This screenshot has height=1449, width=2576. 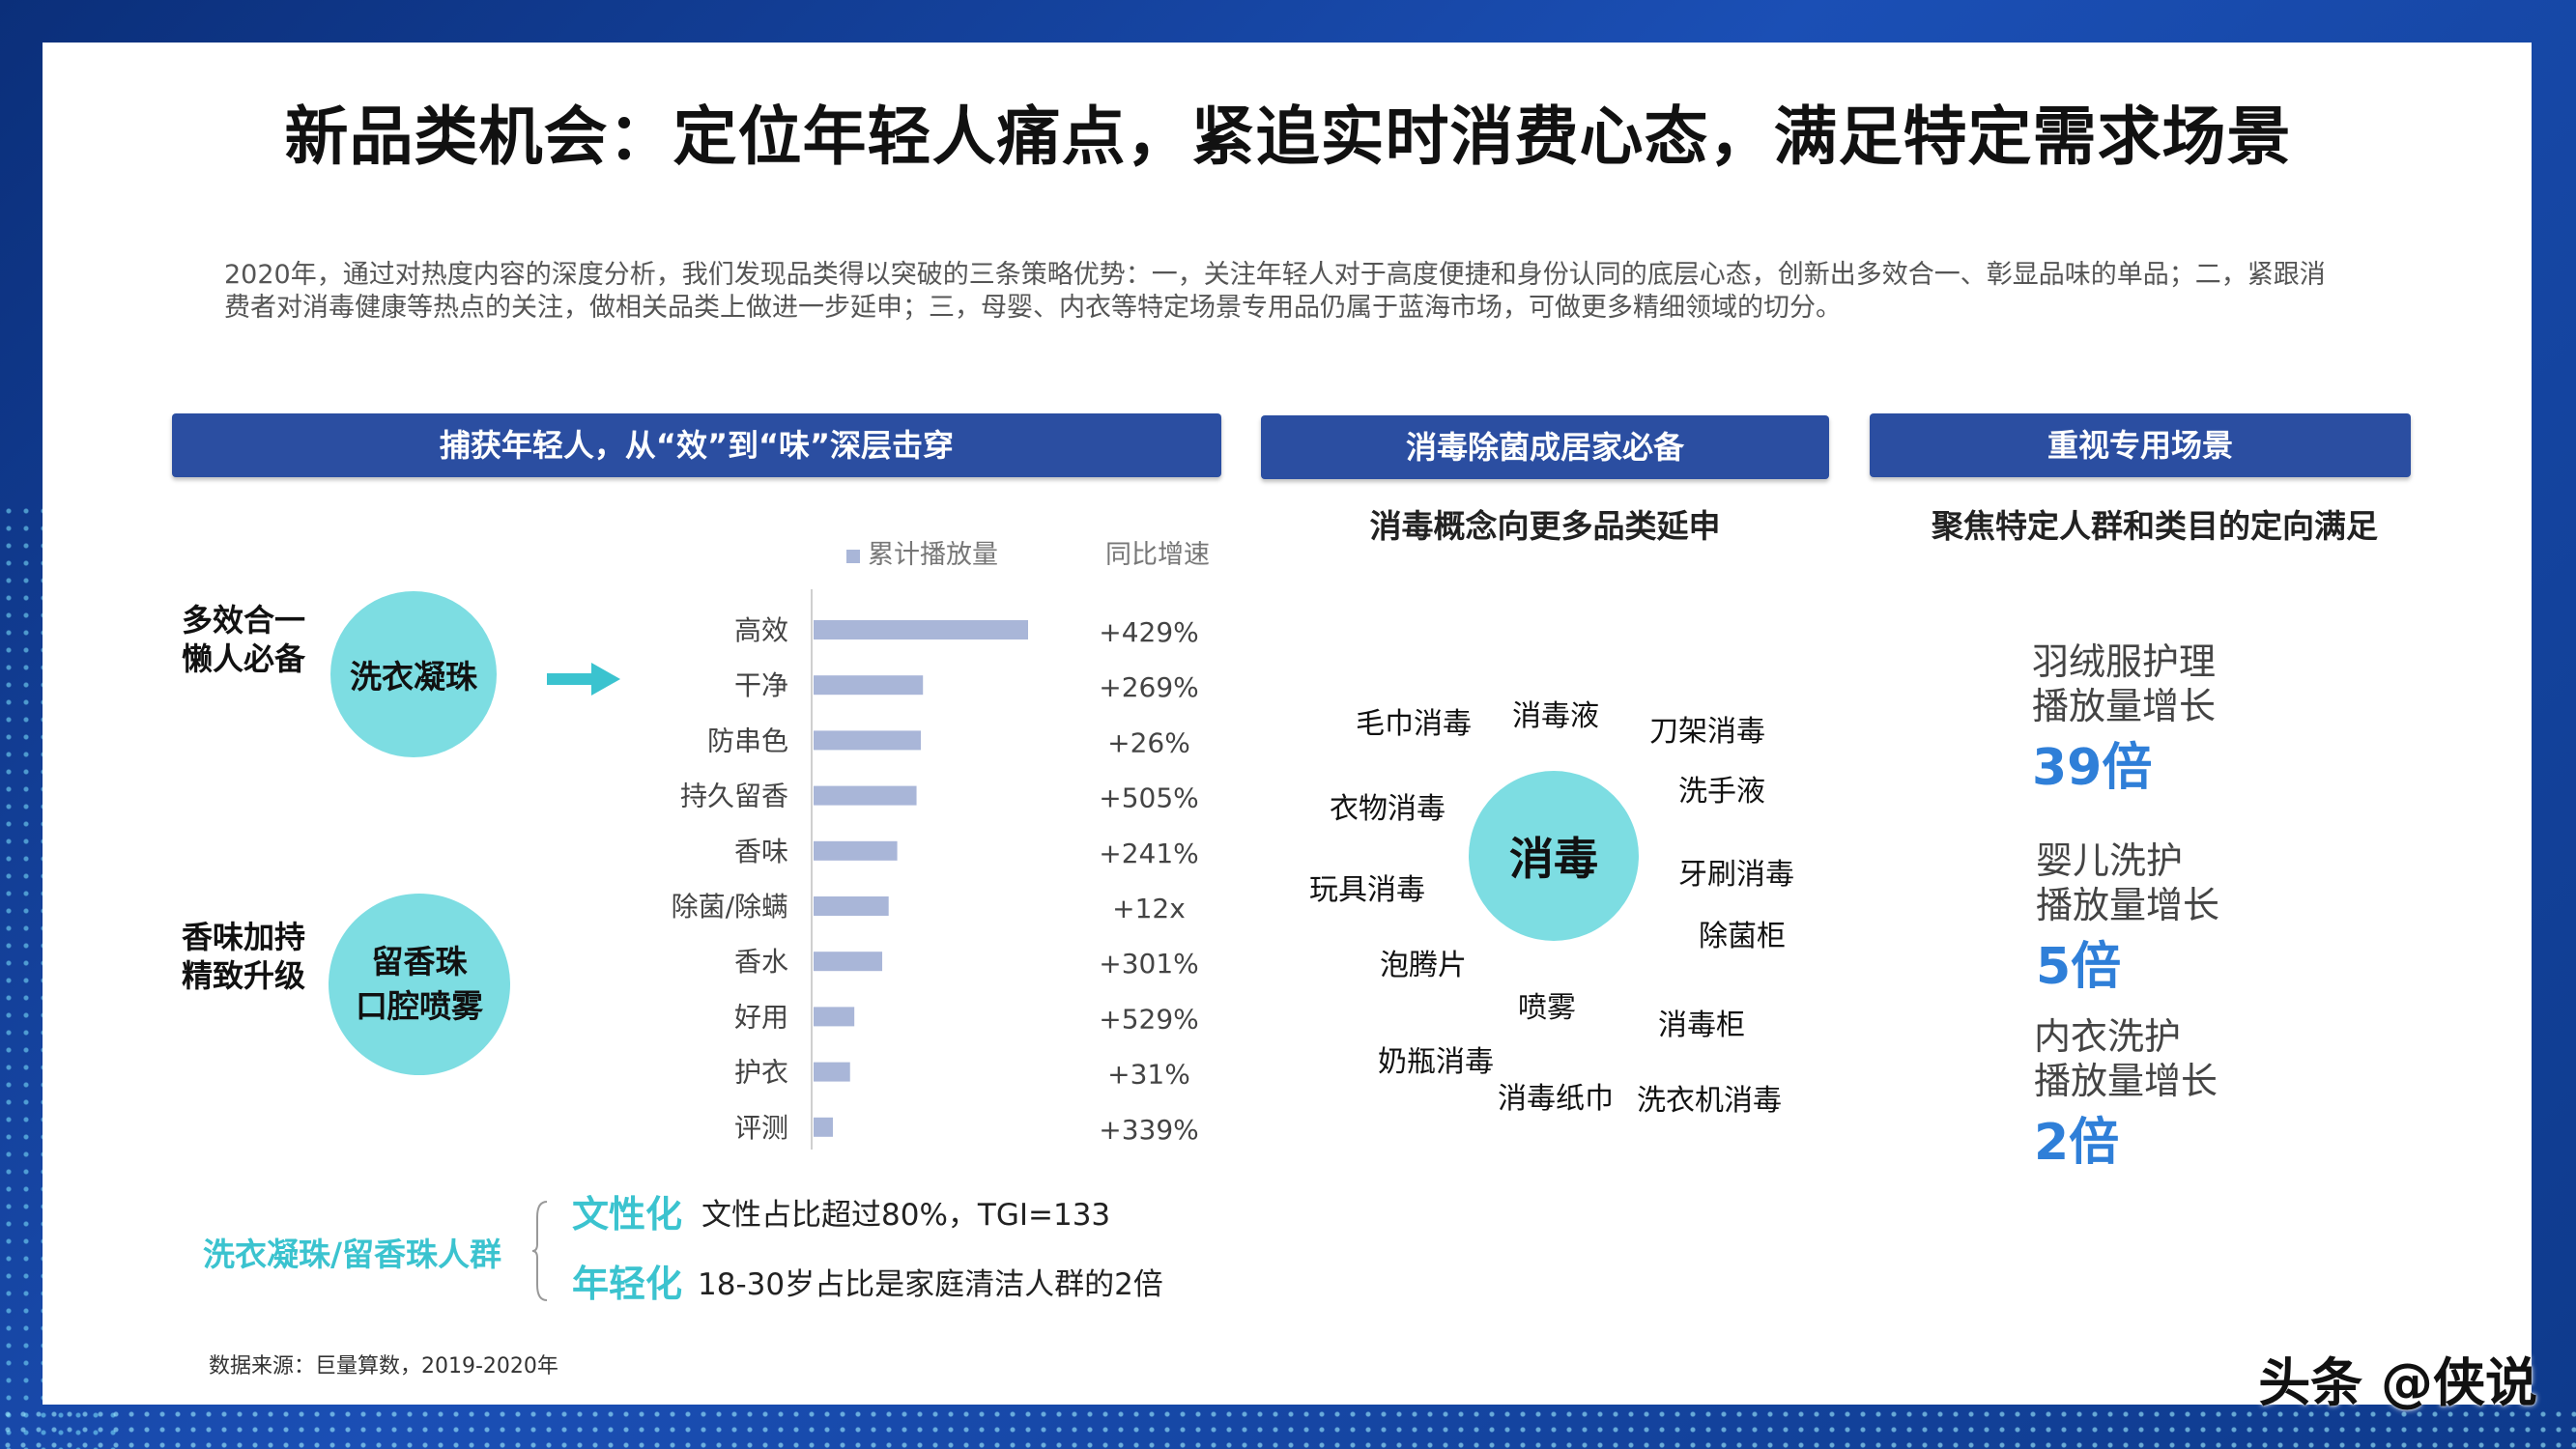 I want to click on legend-swatch, so click(x=853, y=556).